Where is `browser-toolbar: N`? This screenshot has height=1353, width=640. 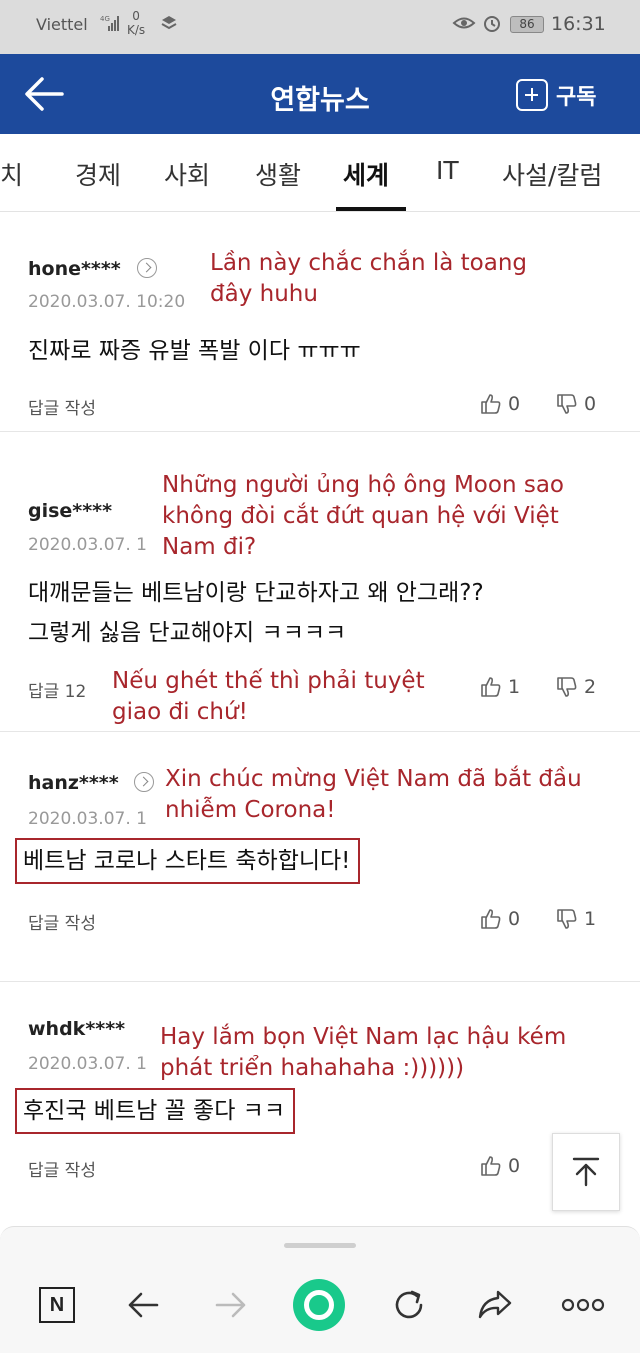
browser-toolbar: N is located at coordinates (320, 1289).